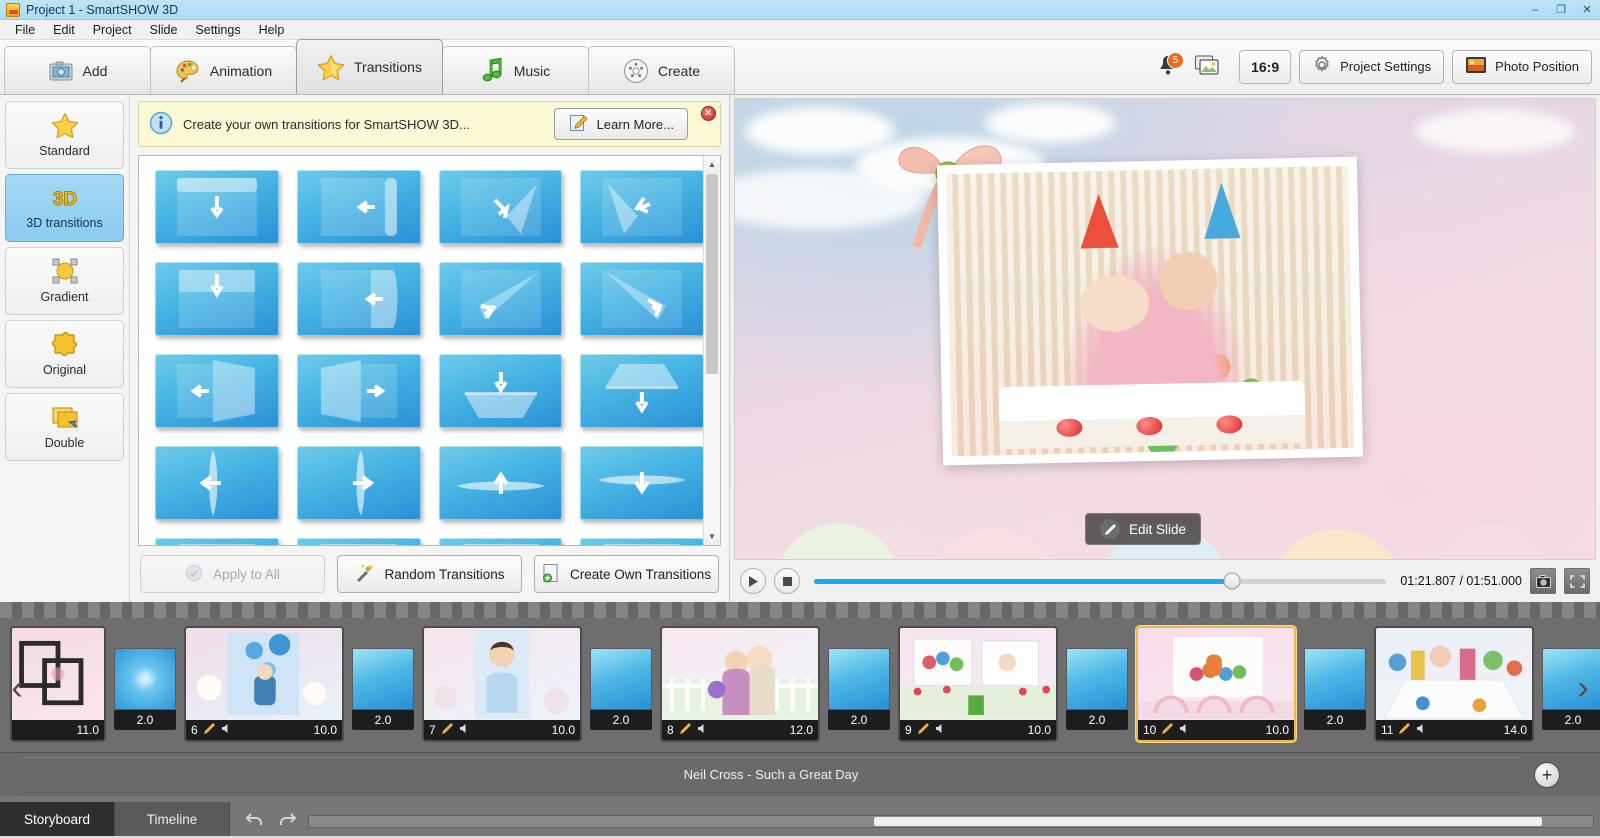 The width and height of the screenshot is (1600, 838). I want to click on menu-item-project: Project, so click(112, 30).